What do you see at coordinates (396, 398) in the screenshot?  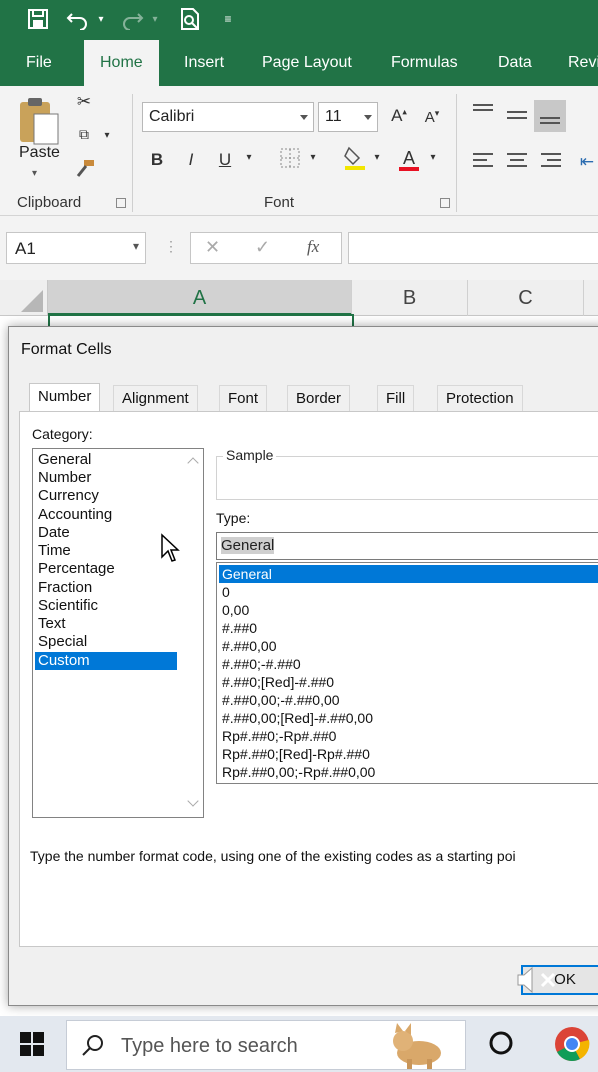 I see `tab-fill: Fill` at bounding box center [396, 398].